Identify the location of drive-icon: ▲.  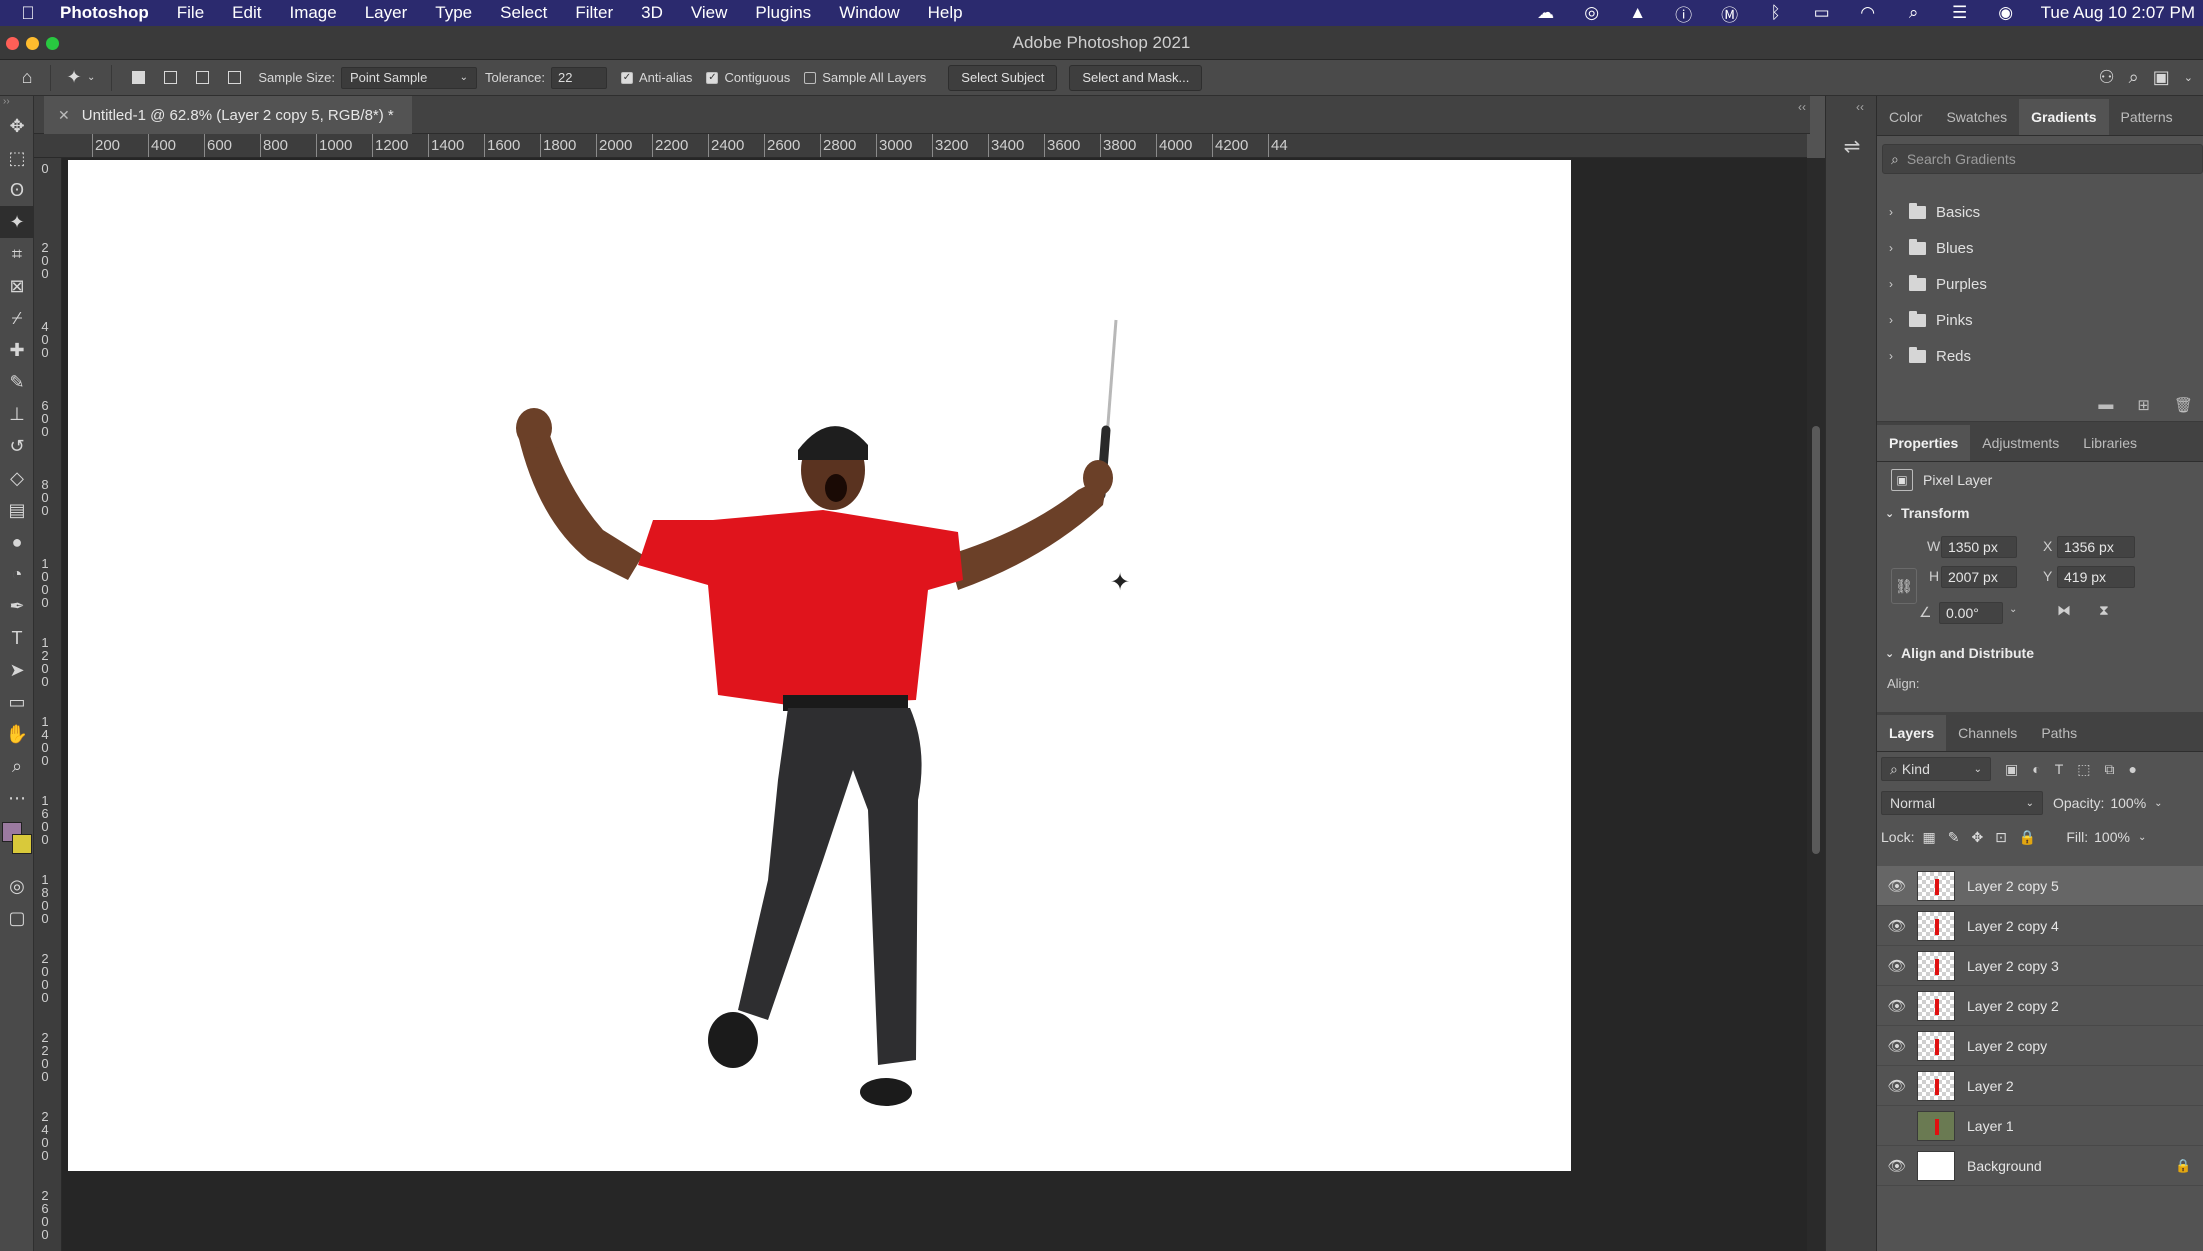
(1638, 13).